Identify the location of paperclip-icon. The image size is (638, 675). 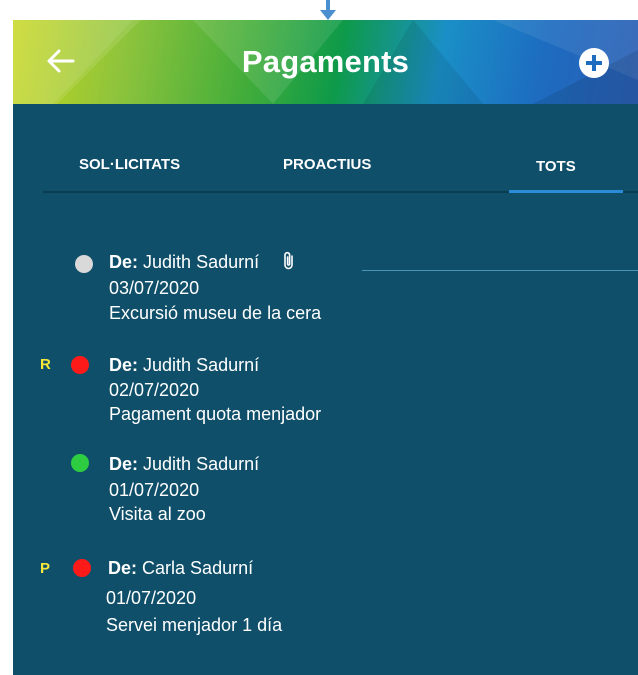
(288, 260).